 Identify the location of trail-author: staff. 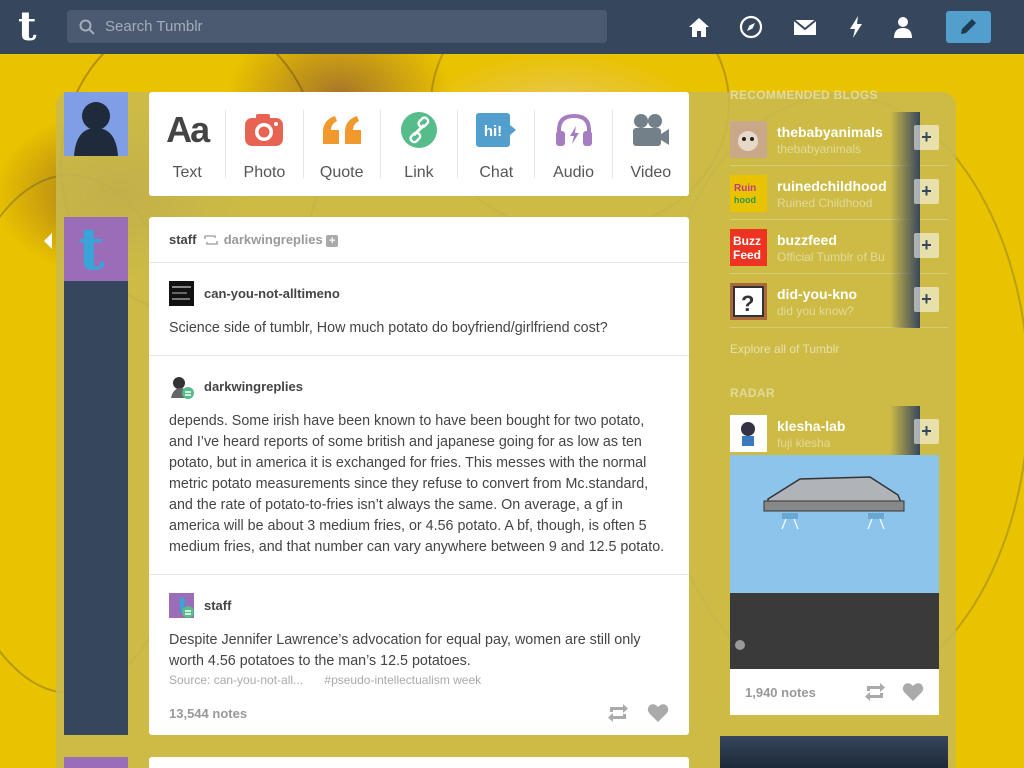
(217, 605).